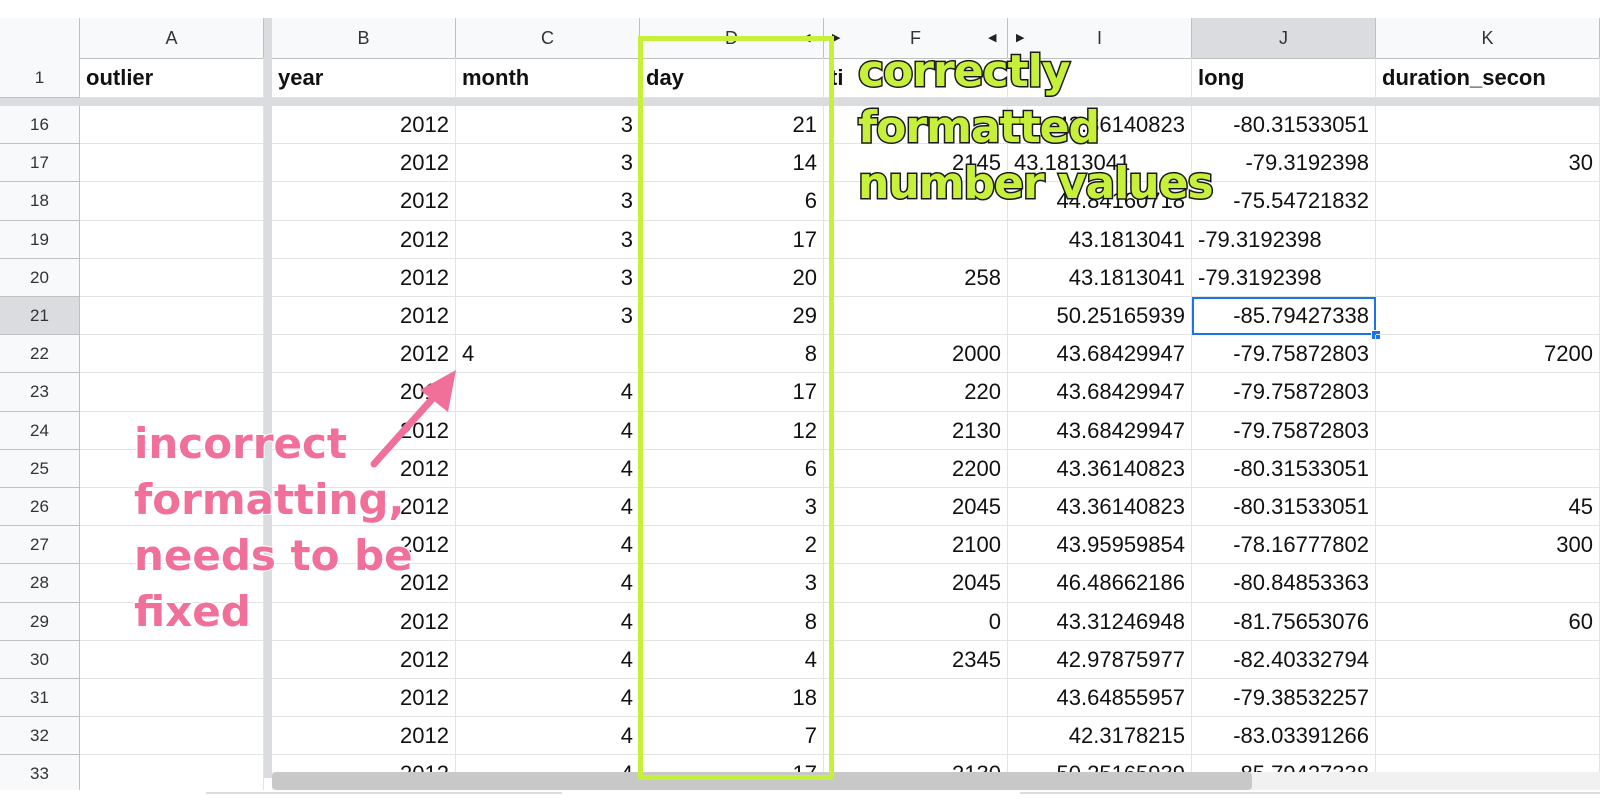 The width and height of the screenshot is (1600, 812). What do you see at coordinates (1284, 507) in the screenshot?
I see `cell-j-26: -80.31533051` at bounding box center [1284, 507].